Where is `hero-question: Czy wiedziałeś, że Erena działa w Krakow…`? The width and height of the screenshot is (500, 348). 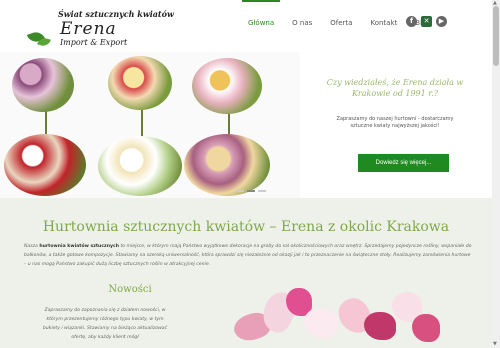
hero-question: Czy wiedziałeś, że Erena działa w Krakow… is located at coordinates (395, 88).